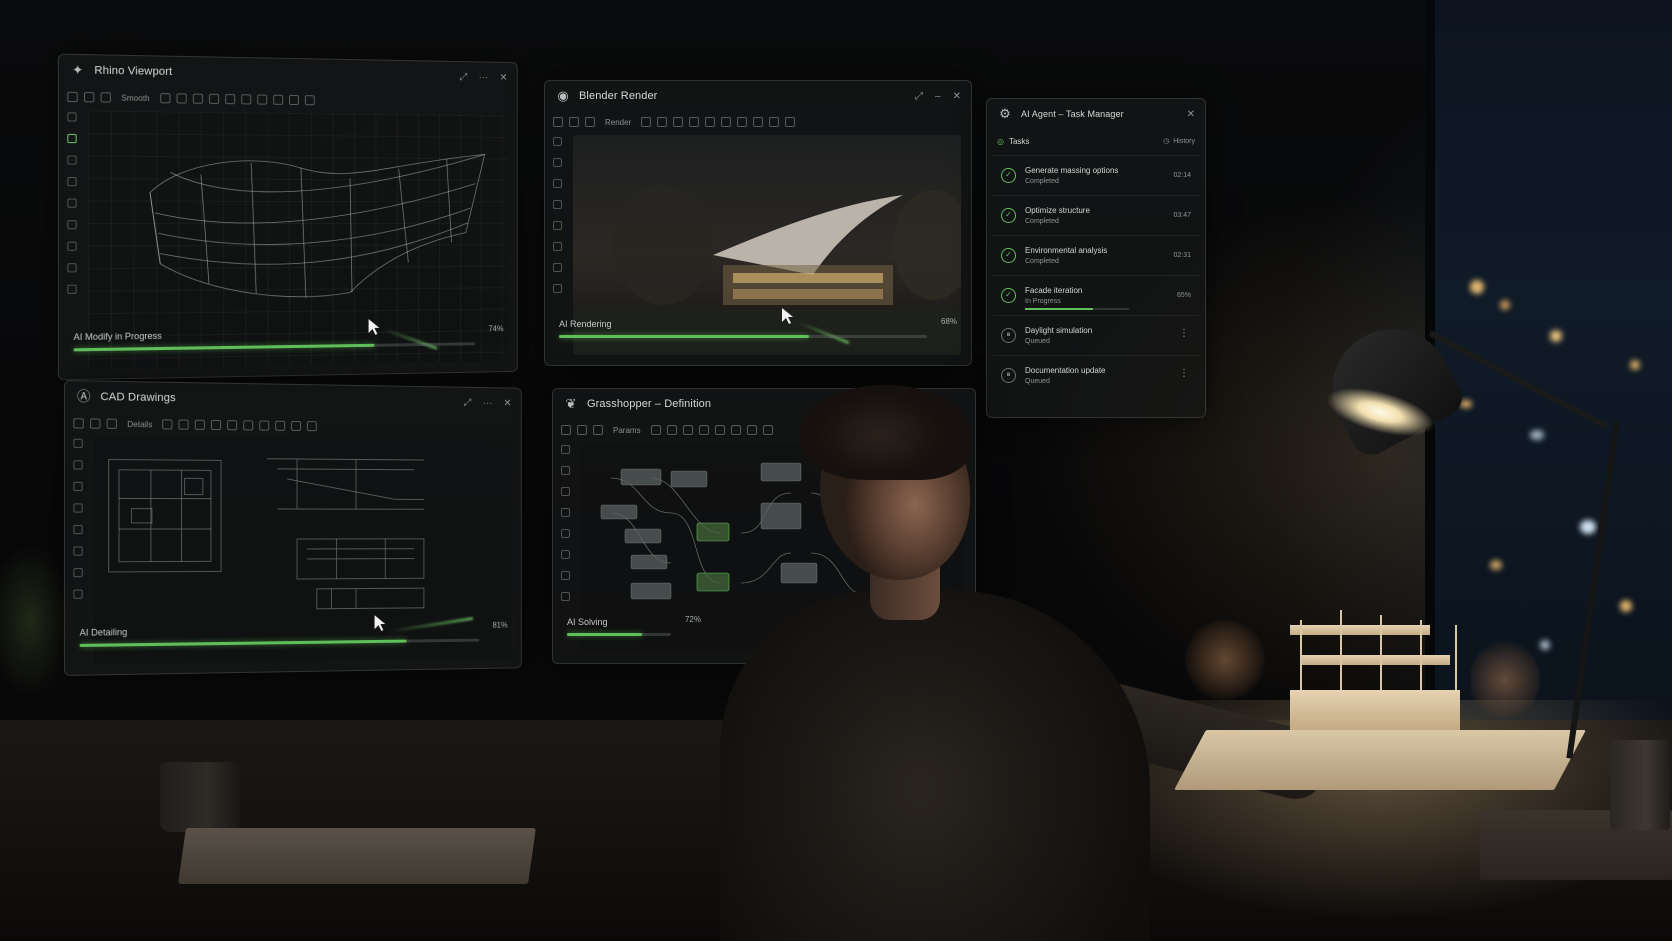  Describe the element at coordinates (139, 424) in the screenshot. I see `toolbar-details-label: Details` at that location.